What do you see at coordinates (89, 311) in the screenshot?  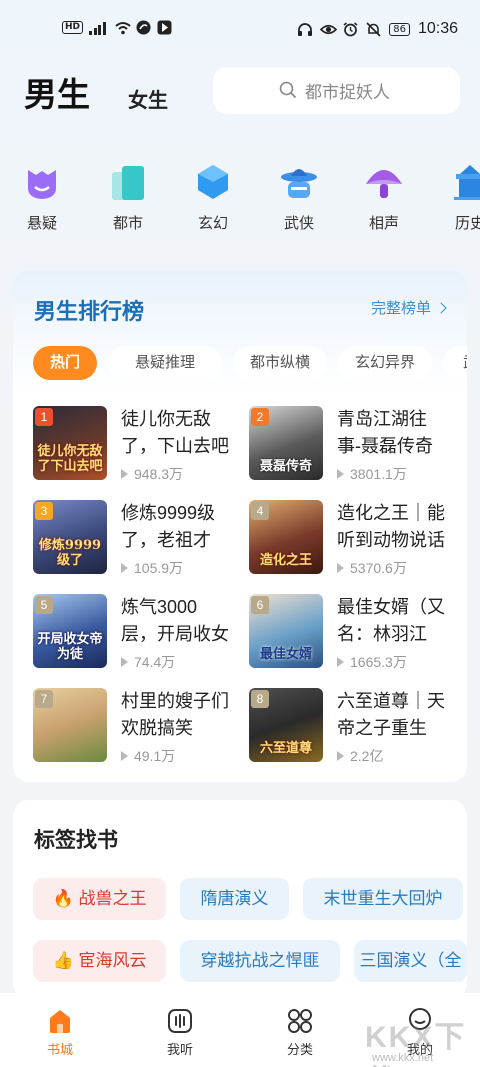 I see `ranking-title: 男生排行榜` at bounding box center [89, 311].